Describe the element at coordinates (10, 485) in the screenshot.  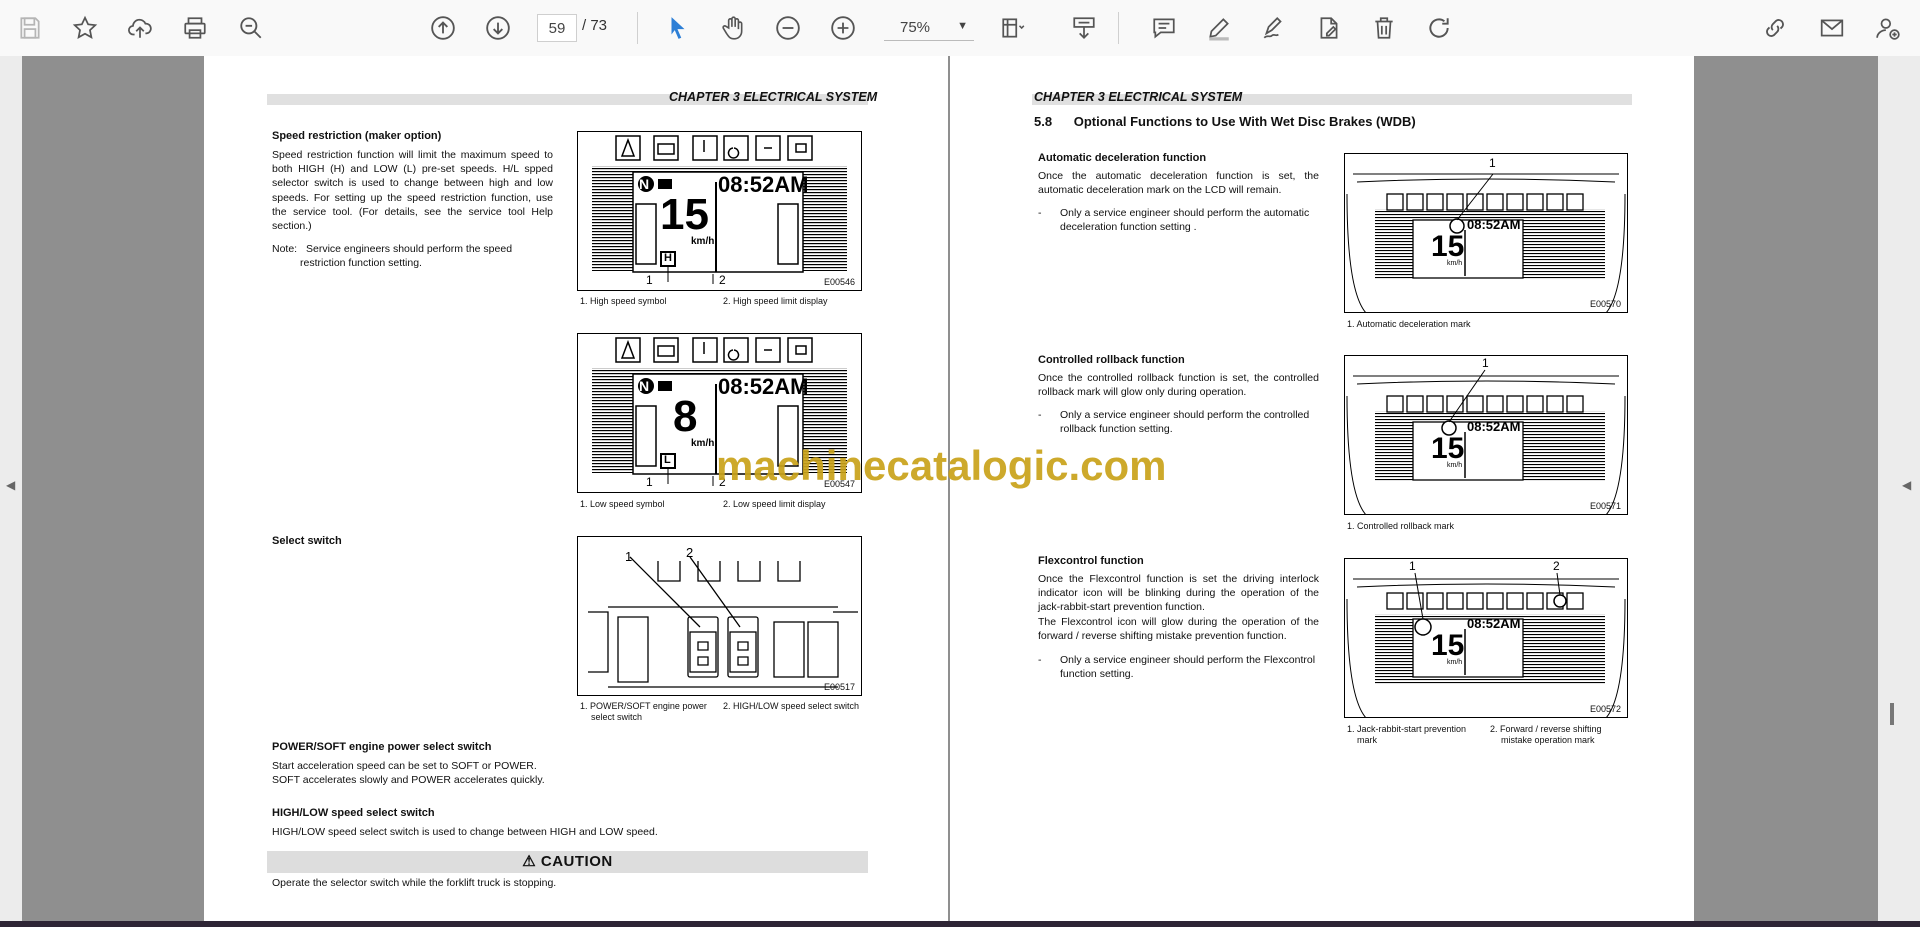
I see `chevron-left-icon: ◀` at that location.